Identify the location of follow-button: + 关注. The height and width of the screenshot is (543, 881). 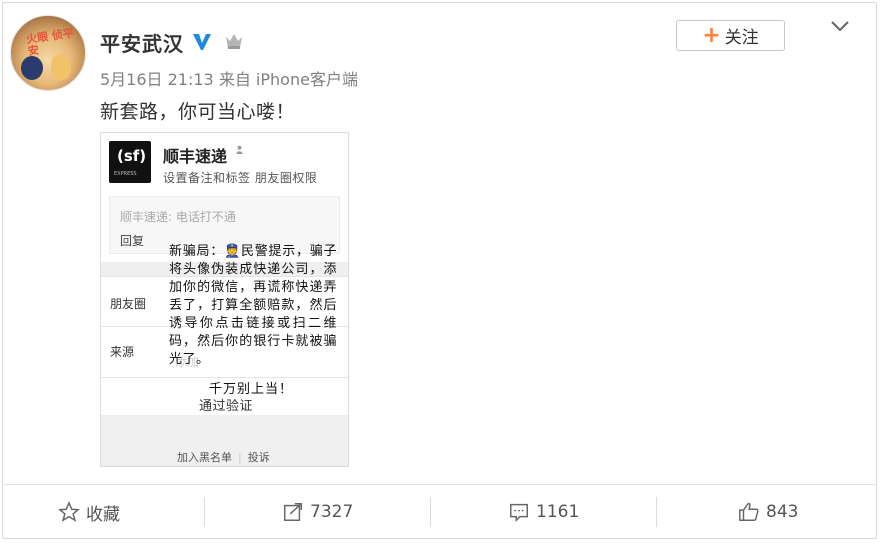
(730, 35).